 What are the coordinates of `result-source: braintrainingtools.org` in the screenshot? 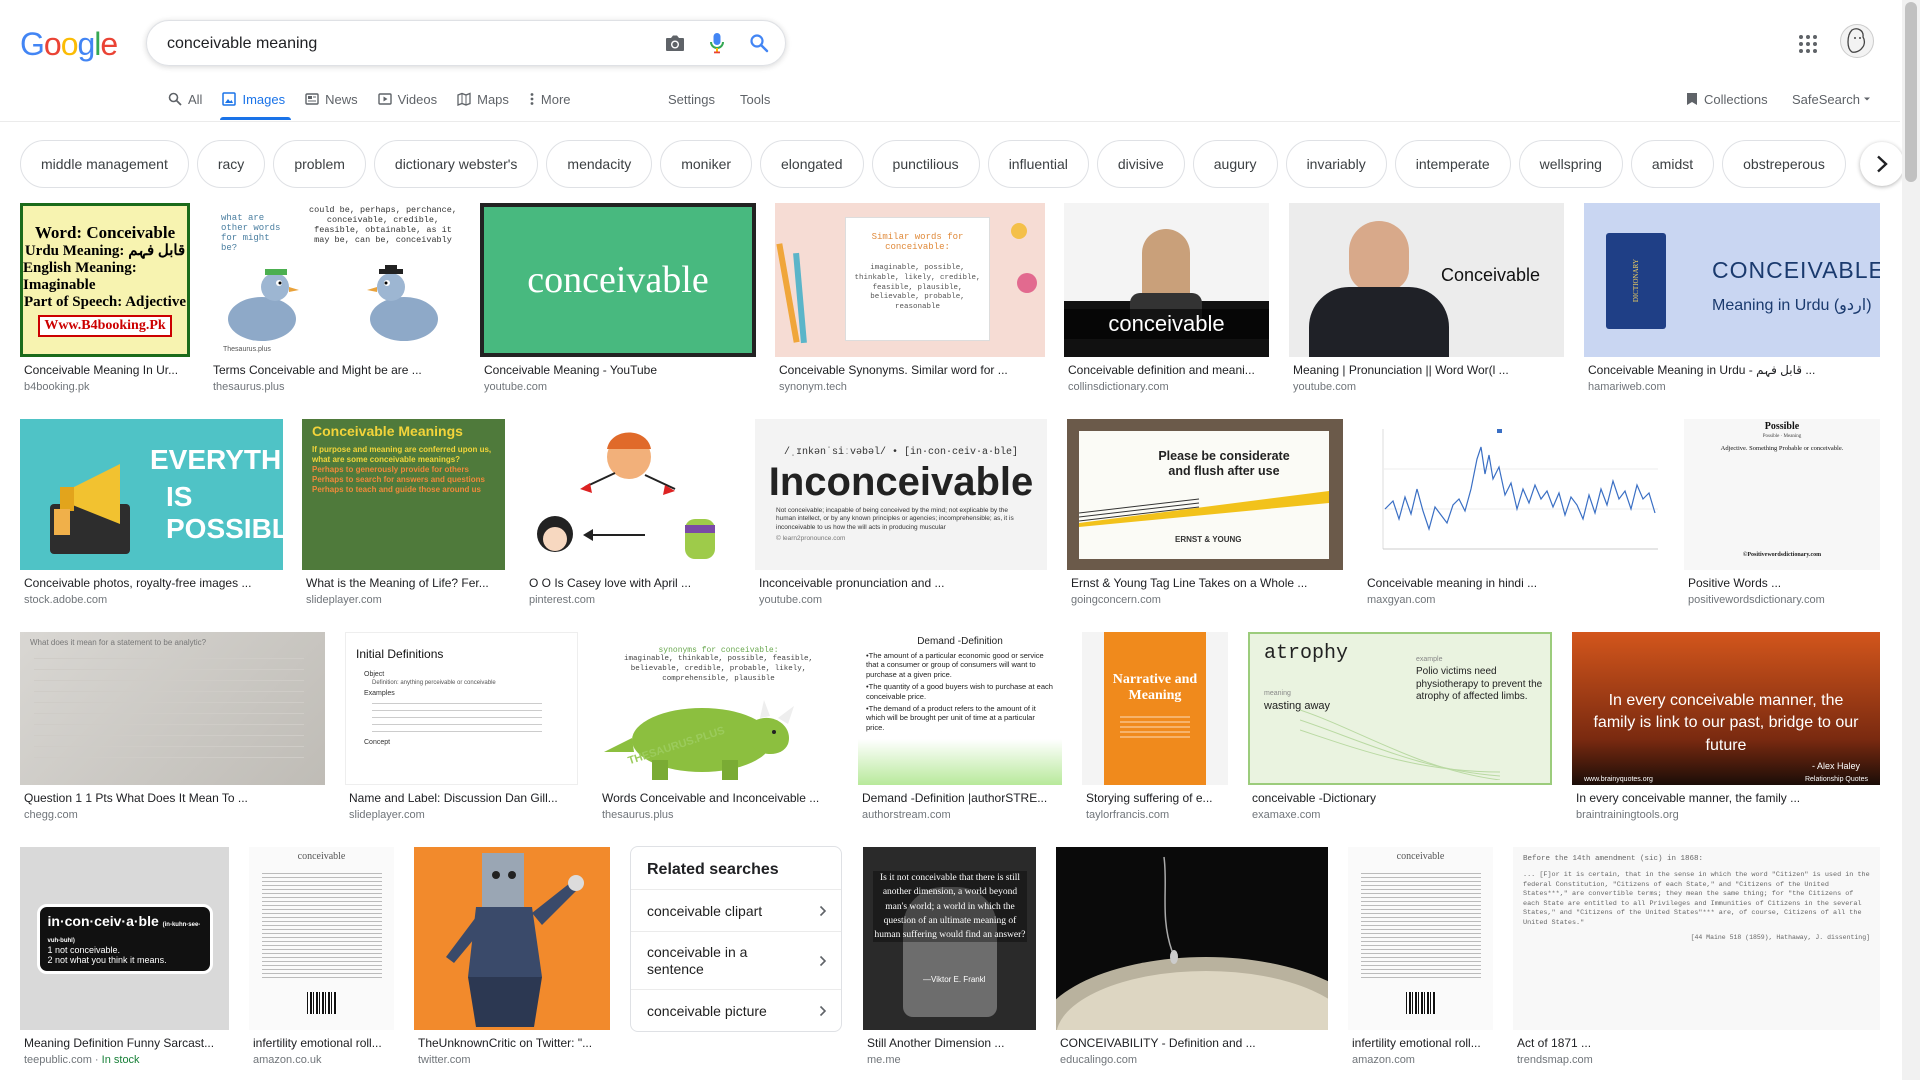 It's located at (1627, 815).